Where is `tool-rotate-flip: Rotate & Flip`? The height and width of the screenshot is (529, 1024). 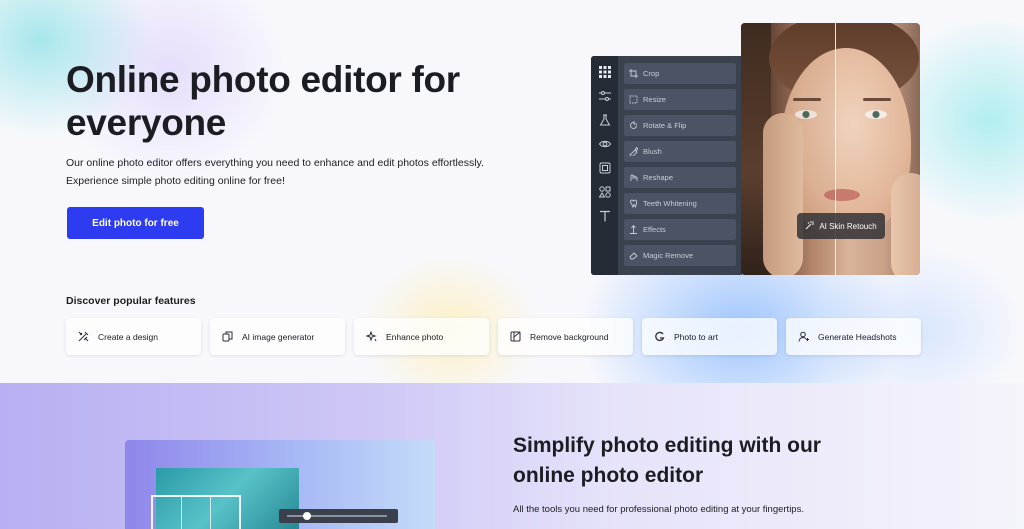
tool-rotate-flip: Rotate & Flip is located at coordinates (680, 125).